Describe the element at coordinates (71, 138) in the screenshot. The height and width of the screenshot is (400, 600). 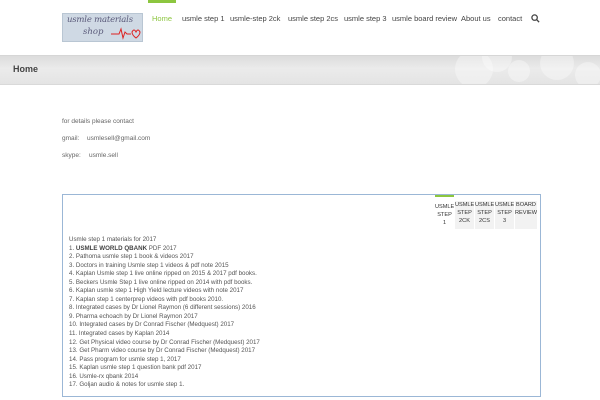
I see `gmail-label: gmail:` at that location.